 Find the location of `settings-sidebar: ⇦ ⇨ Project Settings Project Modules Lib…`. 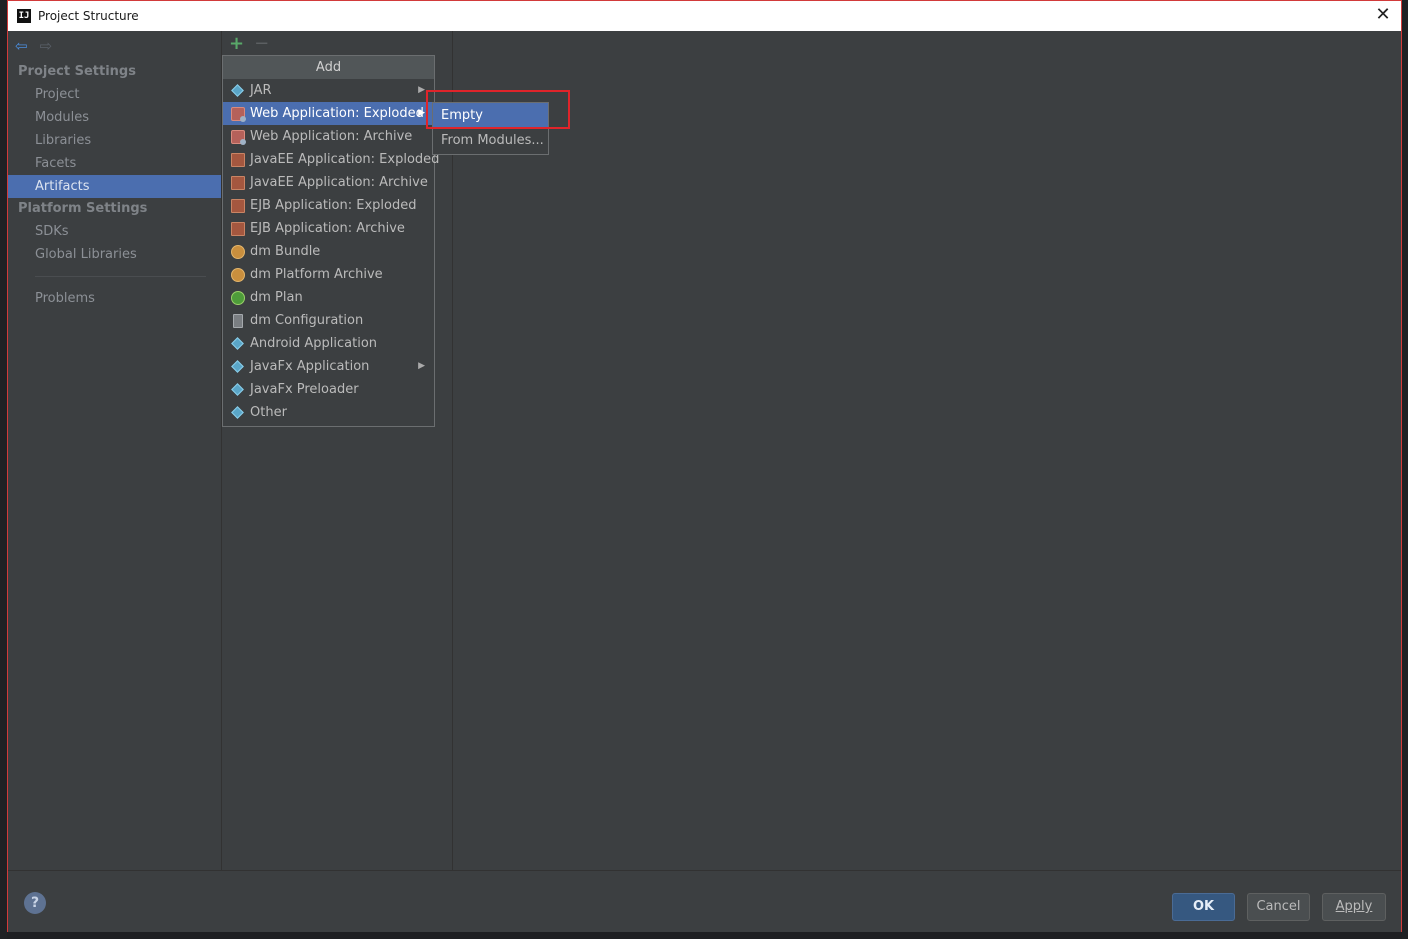

settings-sidebar: ⇦ ⇨ Project Settings Project Modules Lib… is located at coordinates (115, 450).